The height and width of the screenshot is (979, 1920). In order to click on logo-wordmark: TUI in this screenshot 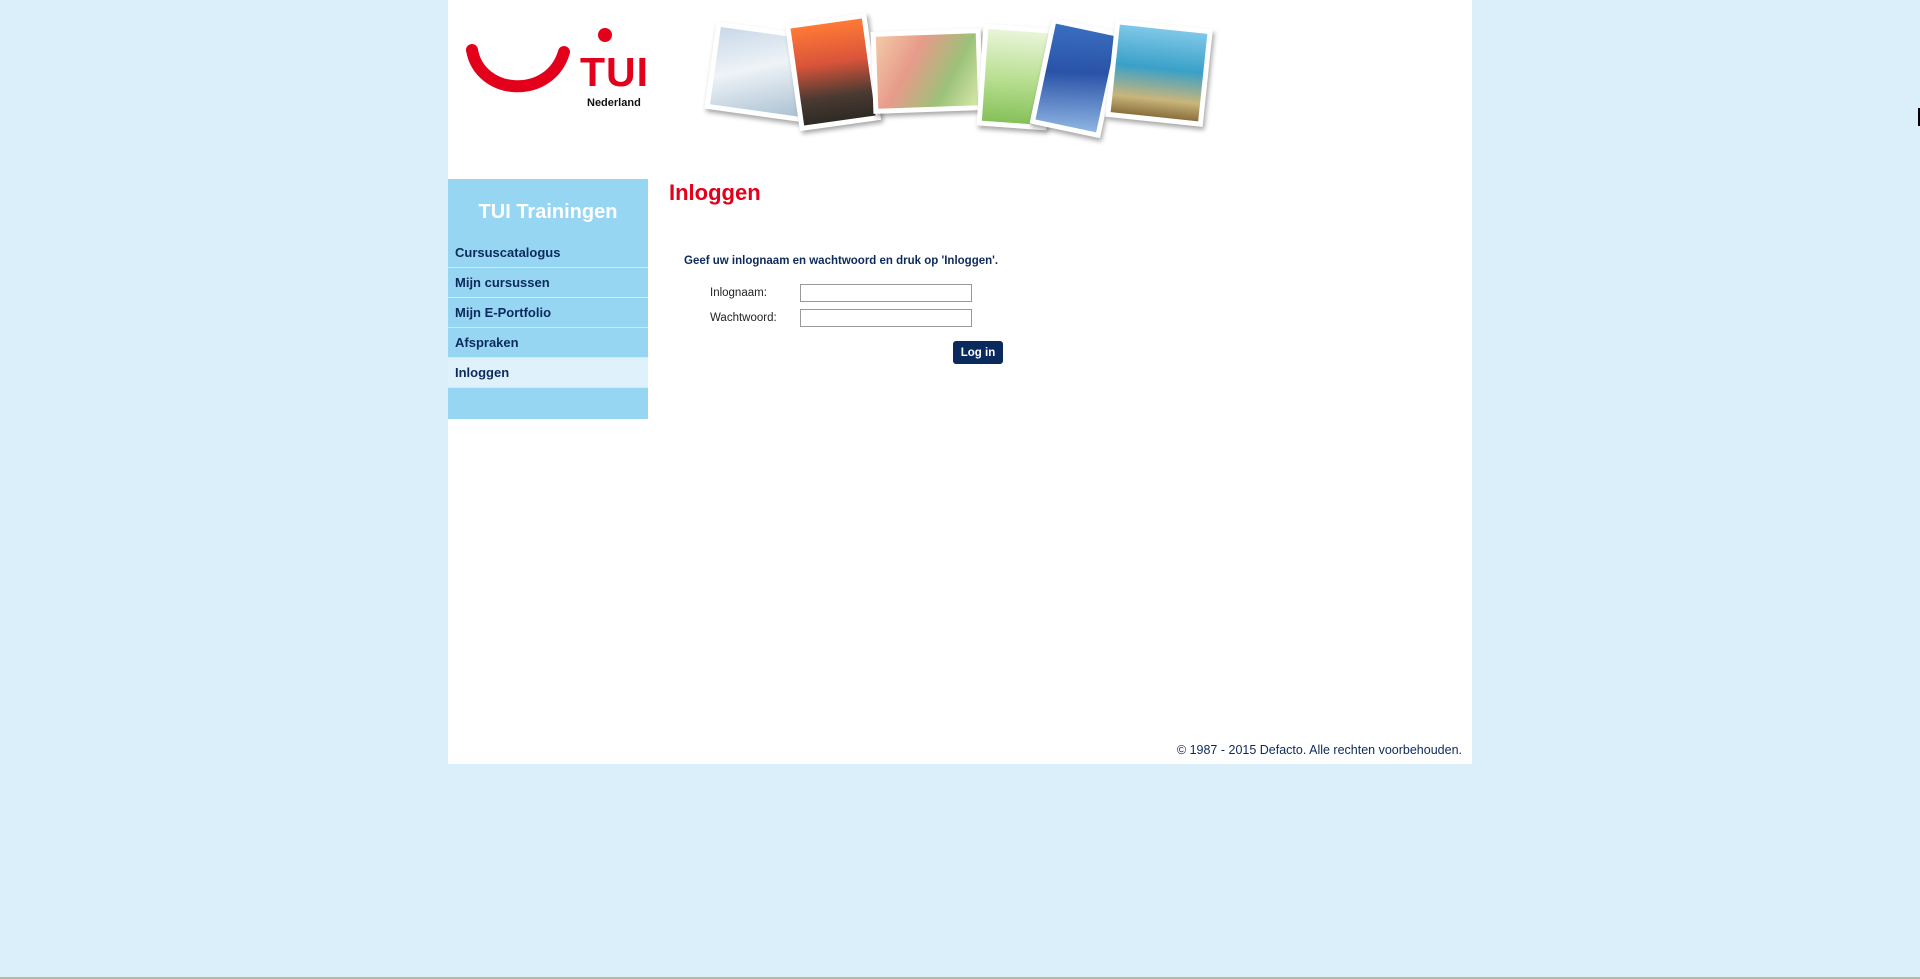, I will do `click(615, 72)`.